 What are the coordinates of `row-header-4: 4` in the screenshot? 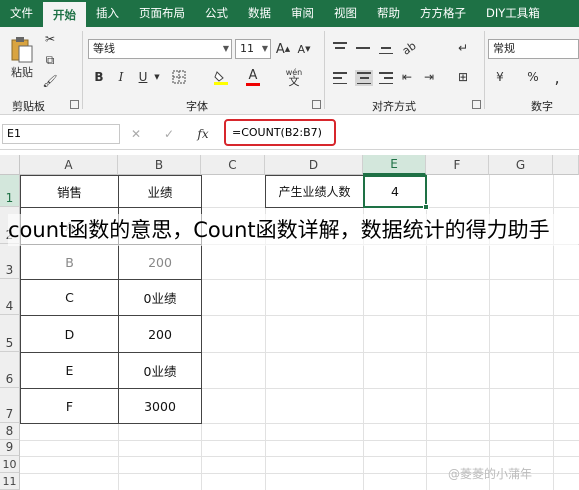 It's located at (10, 297).